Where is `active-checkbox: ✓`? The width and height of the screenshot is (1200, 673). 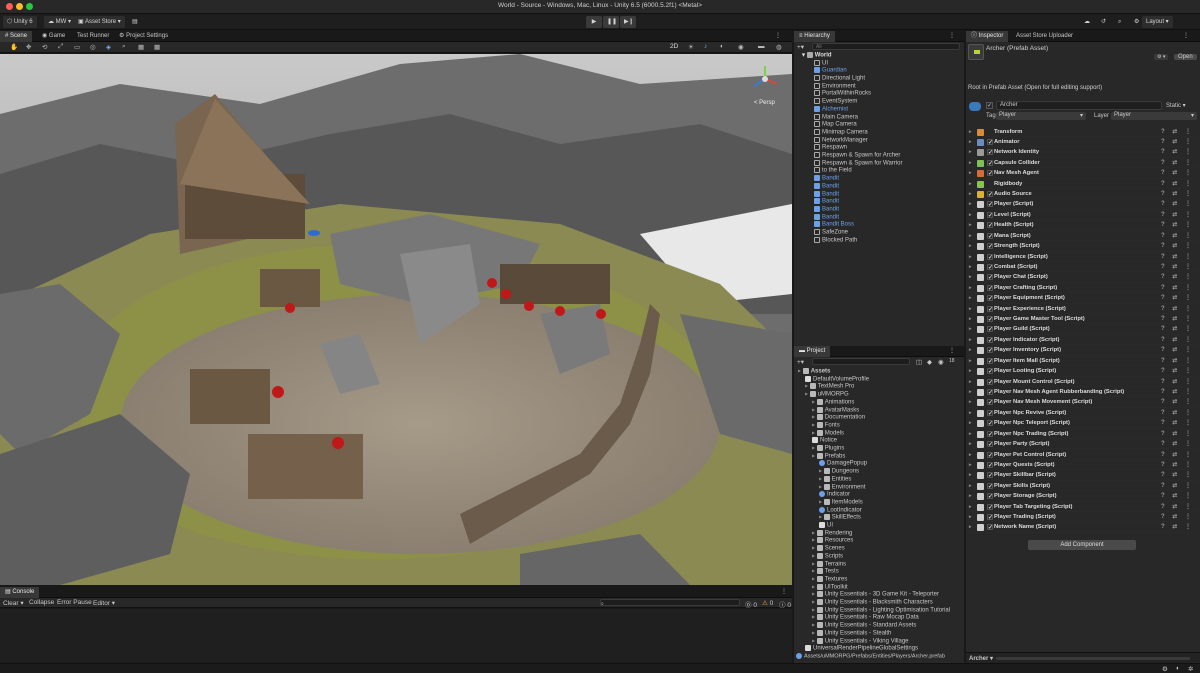 active-checkbox: ✓ is located at coordinates (989, 105).